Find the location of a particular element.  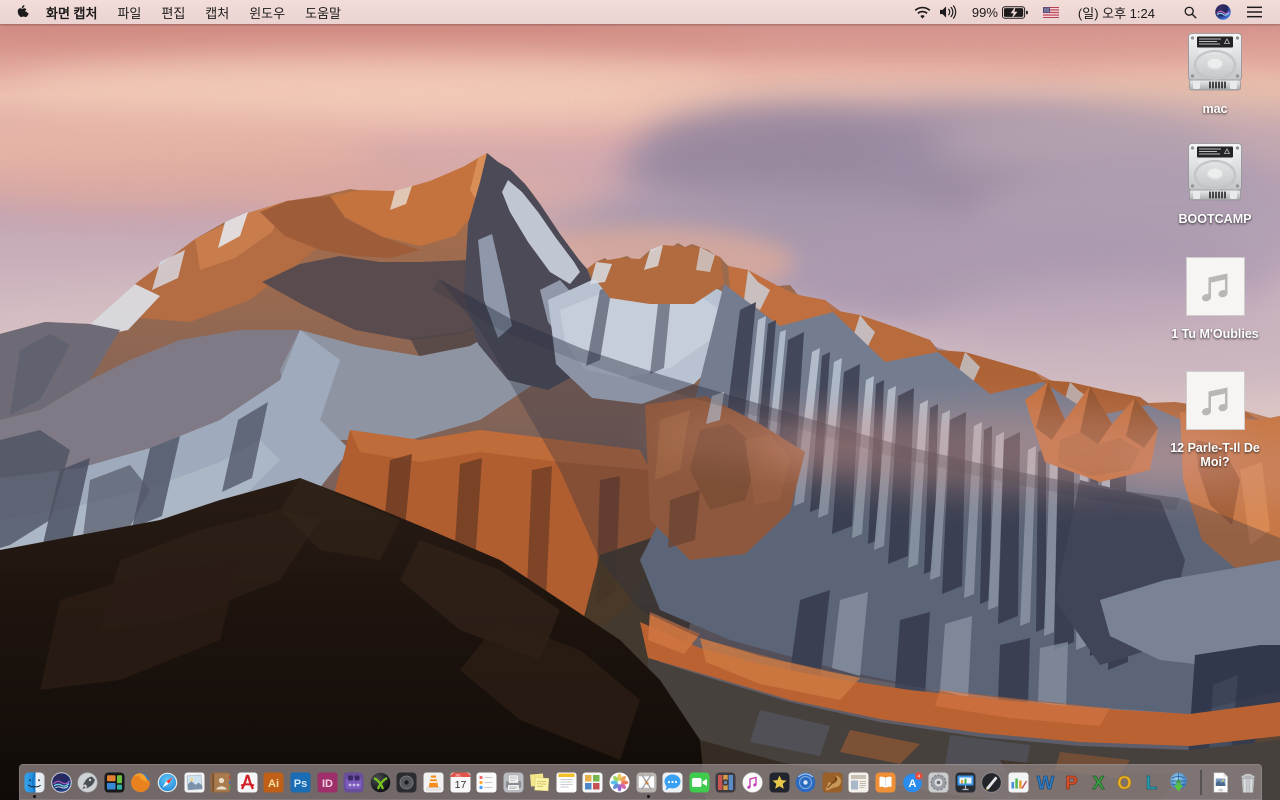

svg-text: zip is located at coordinates (1220, 790).